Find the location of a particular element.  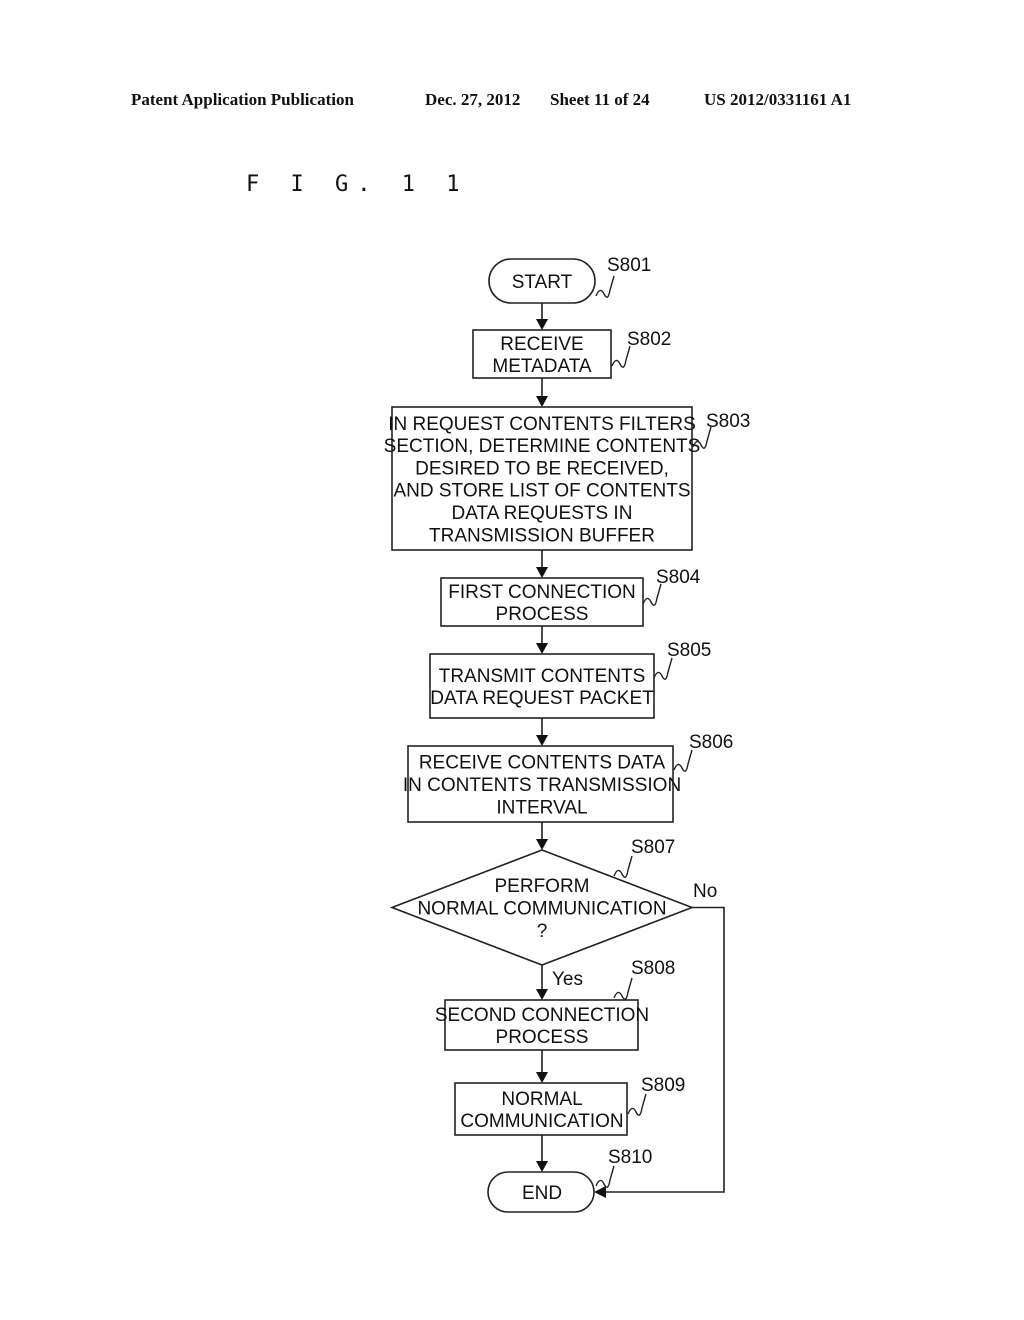

step-text-line: COMMUNICATION is located at coordinates (541, 1121).